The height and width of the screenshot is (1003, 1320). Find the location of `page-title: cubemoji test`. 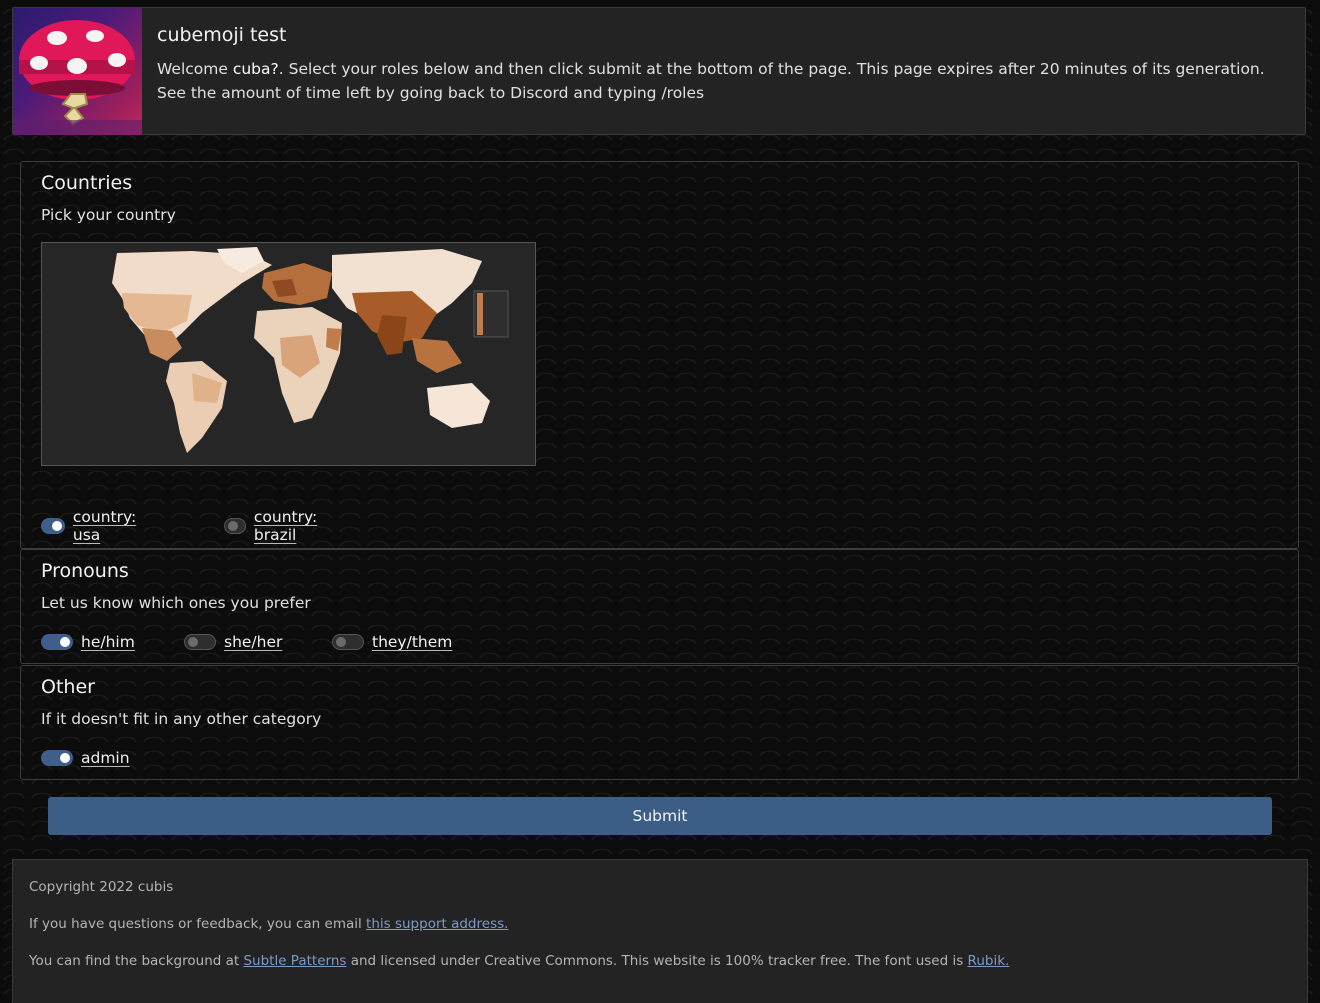

page-title: cubemoji test is located at coordinates (222, 35).